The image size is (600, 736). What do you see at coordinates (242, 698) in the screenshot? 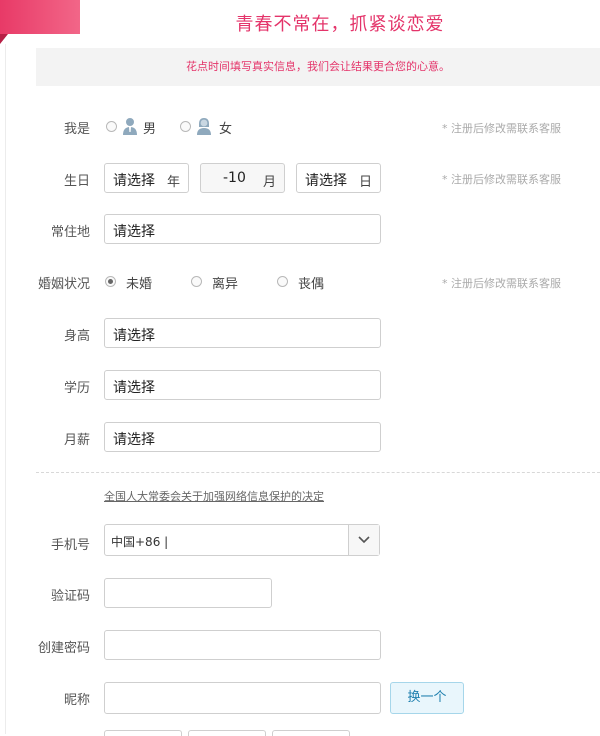
I see `nickname-input` at bounding box center [242, 698].